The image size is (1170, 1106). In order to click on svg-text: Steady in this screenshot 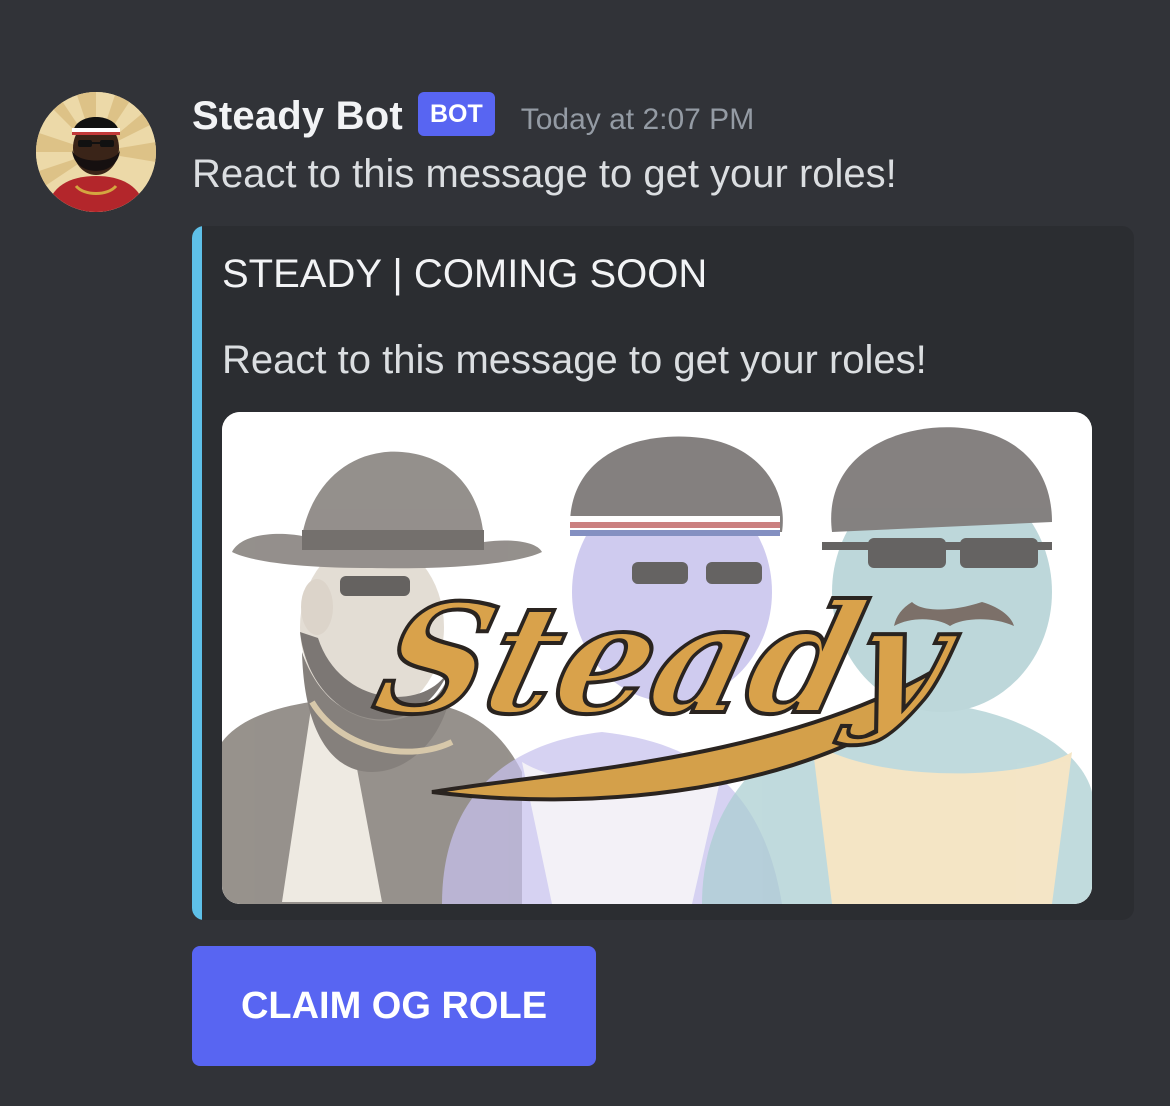, I will do `click(669, 659)`.